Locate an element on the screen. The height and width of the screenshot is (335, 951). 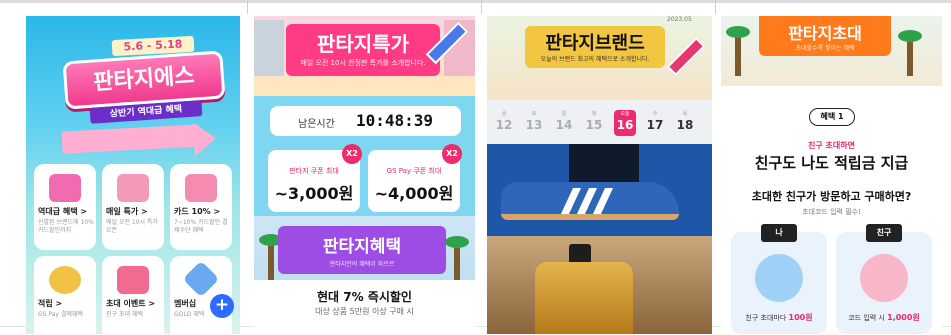
gift-box-icon is located at coordinates (65, 188).